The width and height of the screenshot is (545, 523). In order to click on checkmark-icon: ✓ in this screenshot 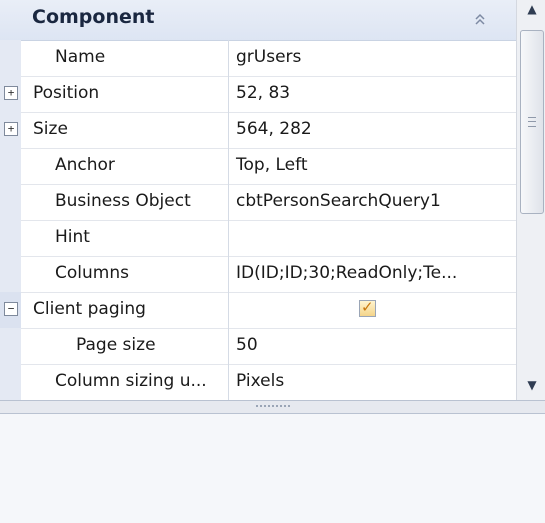, I will do `click(367, 307)`.